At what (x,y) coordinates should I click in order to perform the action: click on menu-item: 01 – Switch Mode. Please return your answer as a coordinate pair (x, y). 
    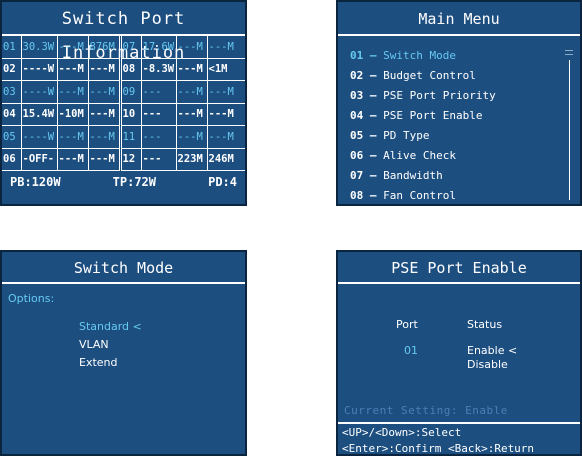
    Looking at the image, I should click on (465, 56).